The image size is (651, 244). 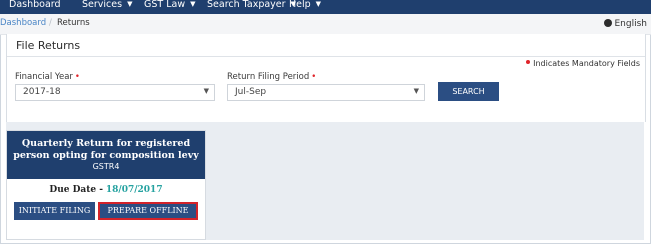 I want to click on search-button: SEARCH, so click(x=468, y=91).